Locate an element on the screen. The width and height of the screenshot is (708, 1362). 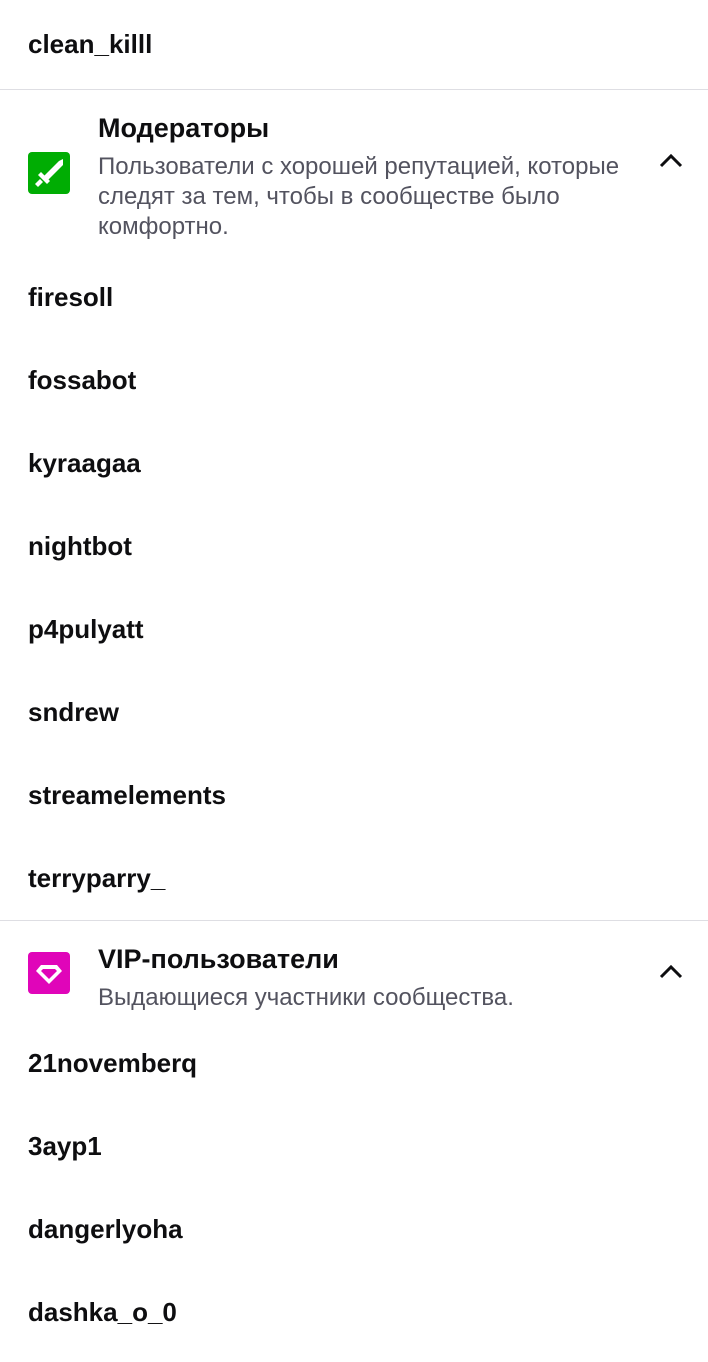
section-title: VIP-пользователи is located at coordinates (218, 959).